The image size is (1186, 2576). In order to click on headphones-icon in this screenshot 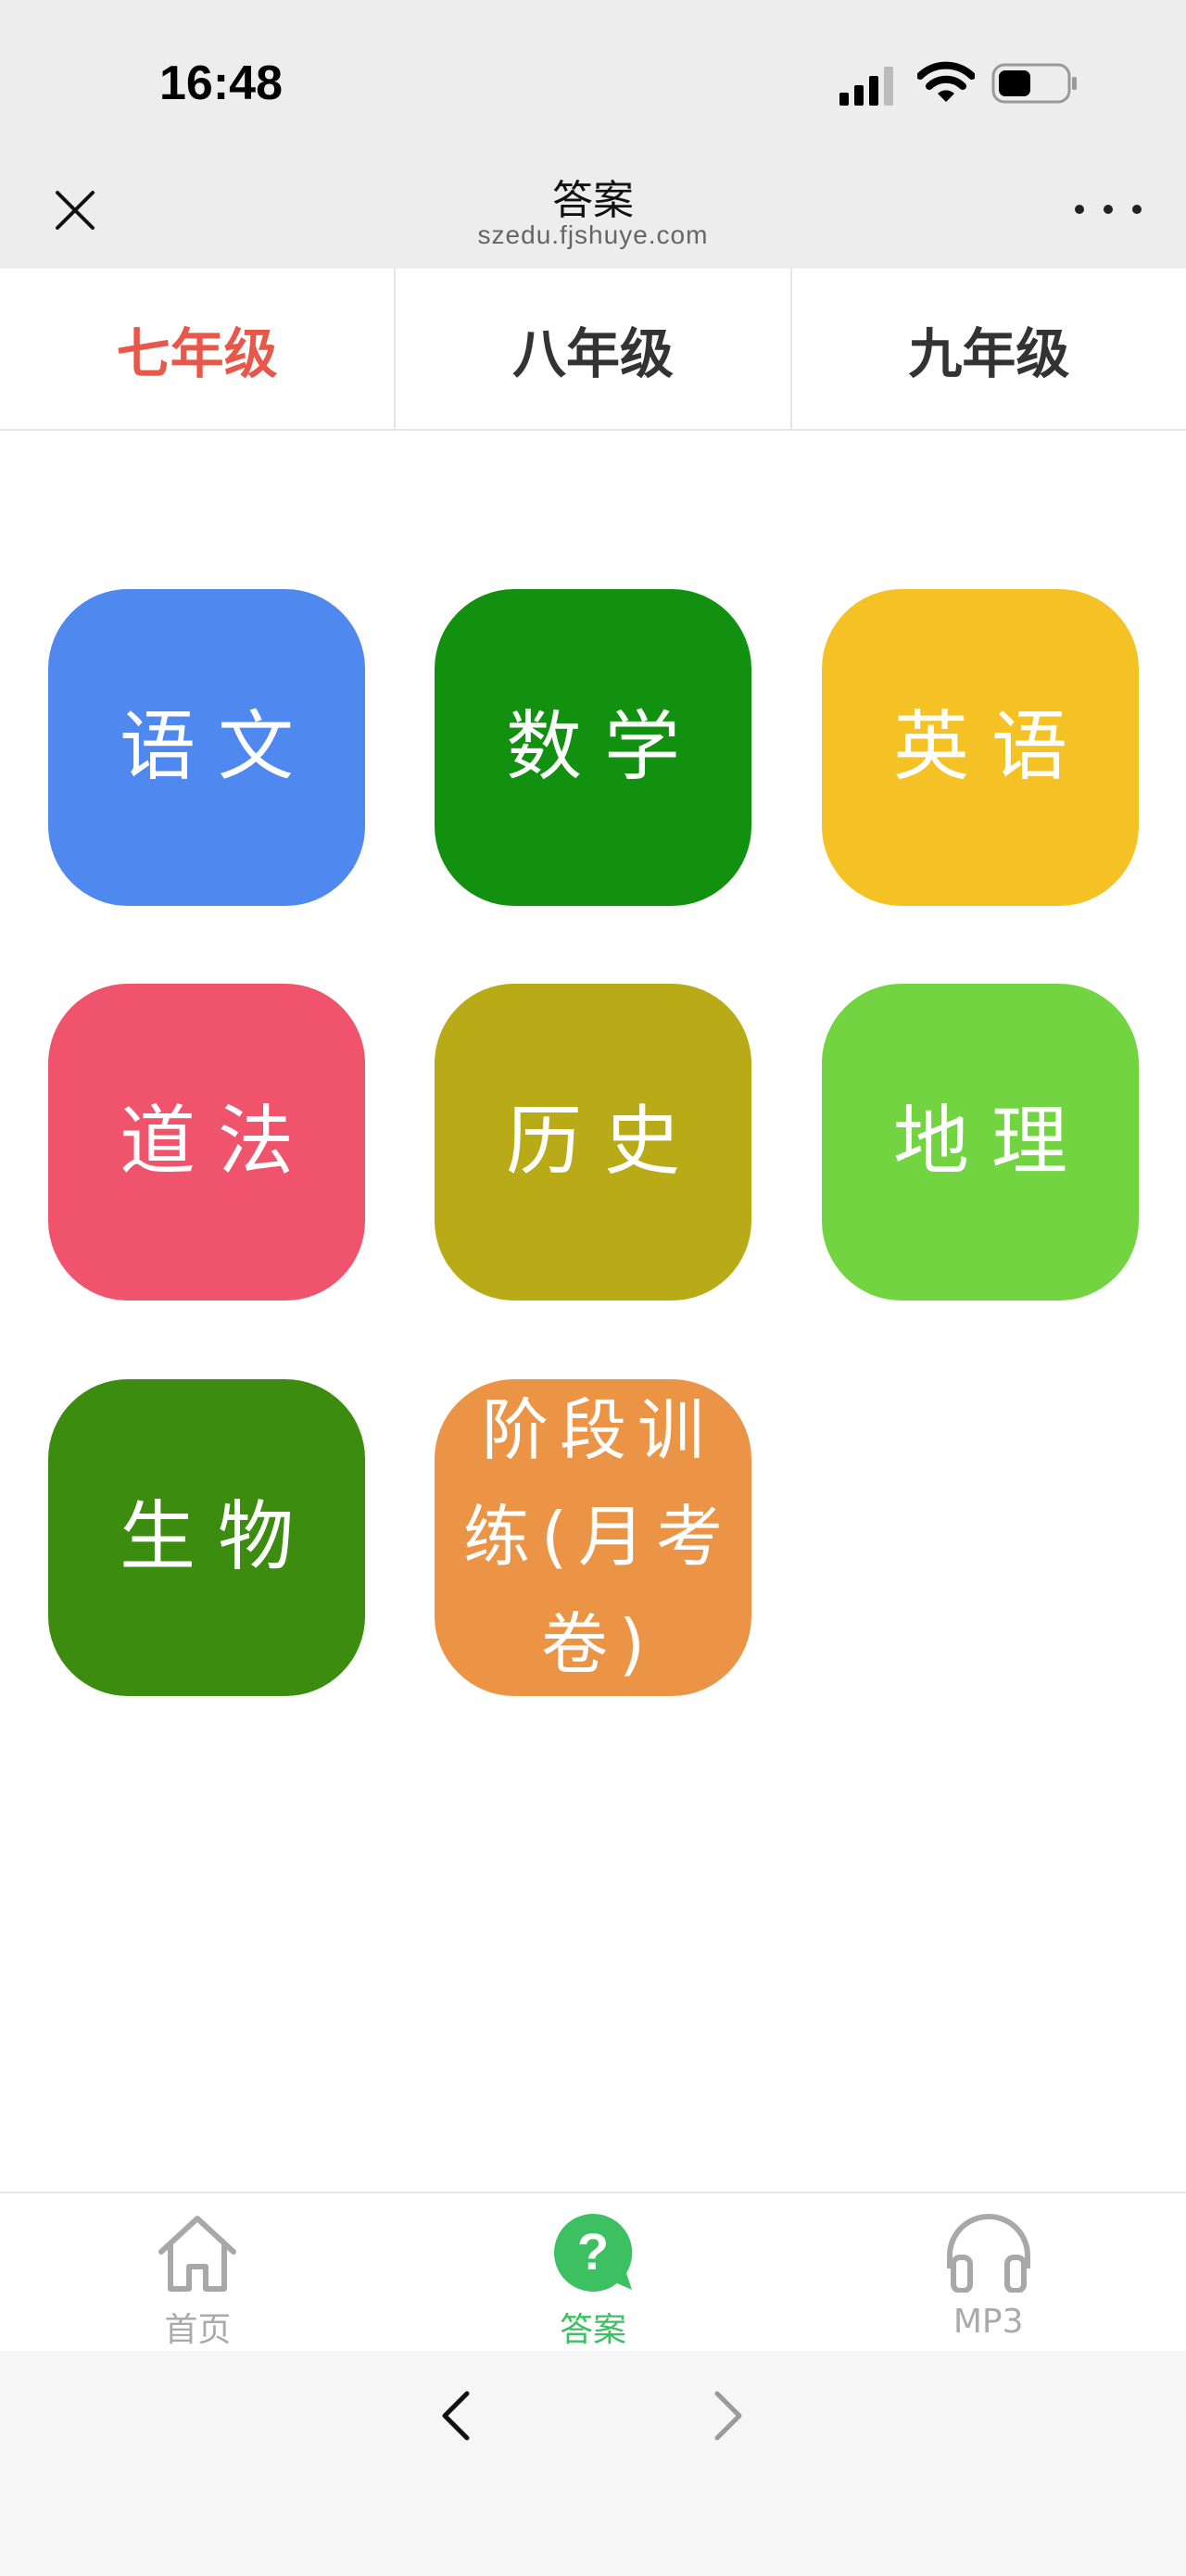, I will do `click(988, 2253)`.